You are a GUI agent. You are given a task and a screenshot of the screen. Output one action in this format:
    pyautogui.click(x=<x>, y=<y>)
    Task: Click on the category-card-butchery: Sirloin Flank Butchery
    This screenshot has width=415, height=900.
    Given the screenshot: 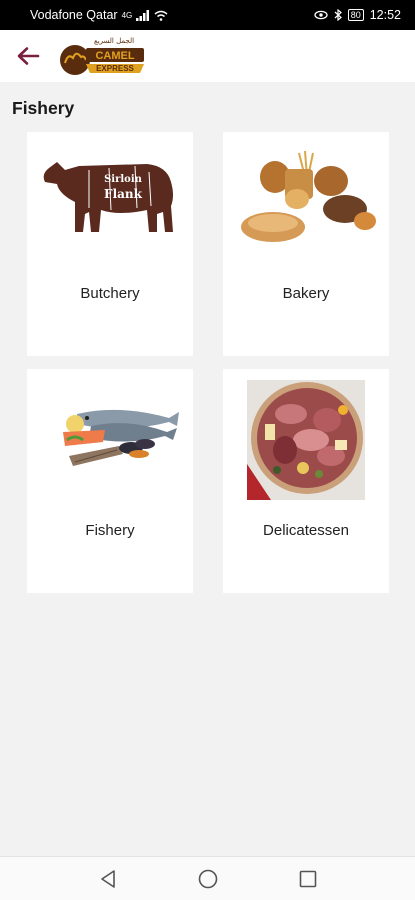 What is the action you would take?
    pyautogui.click(x=110, y=244)
    